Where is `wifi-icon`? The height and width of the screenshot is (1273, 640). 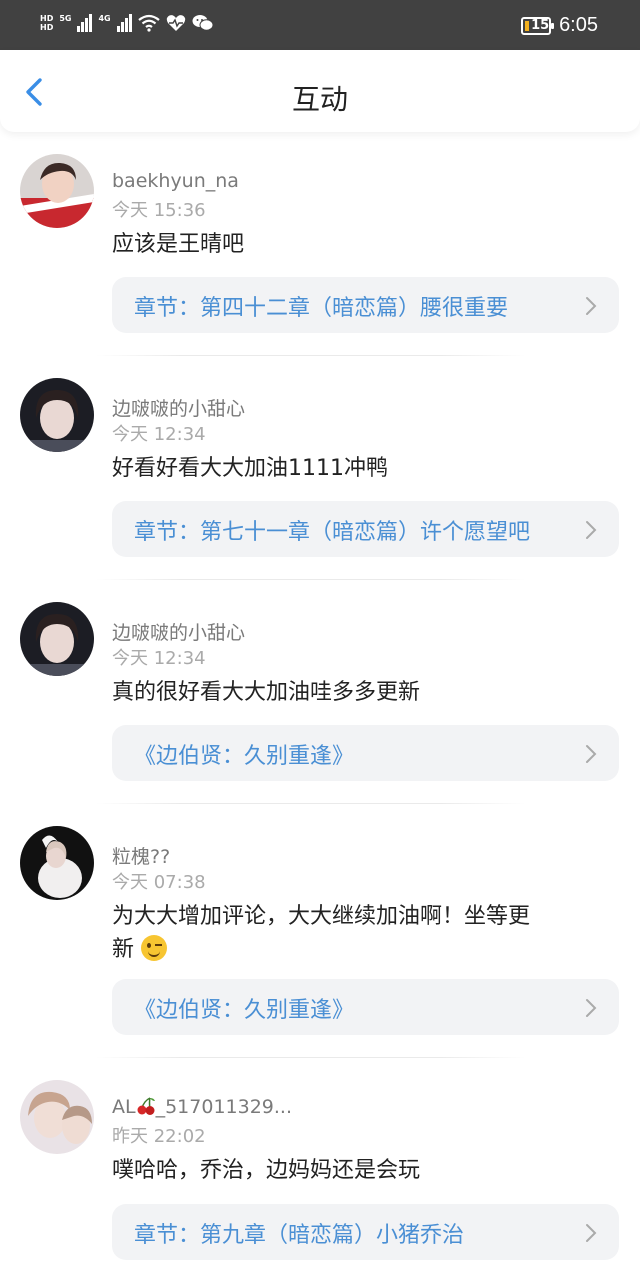 wifi-icon is located at coordinates (148, 23).